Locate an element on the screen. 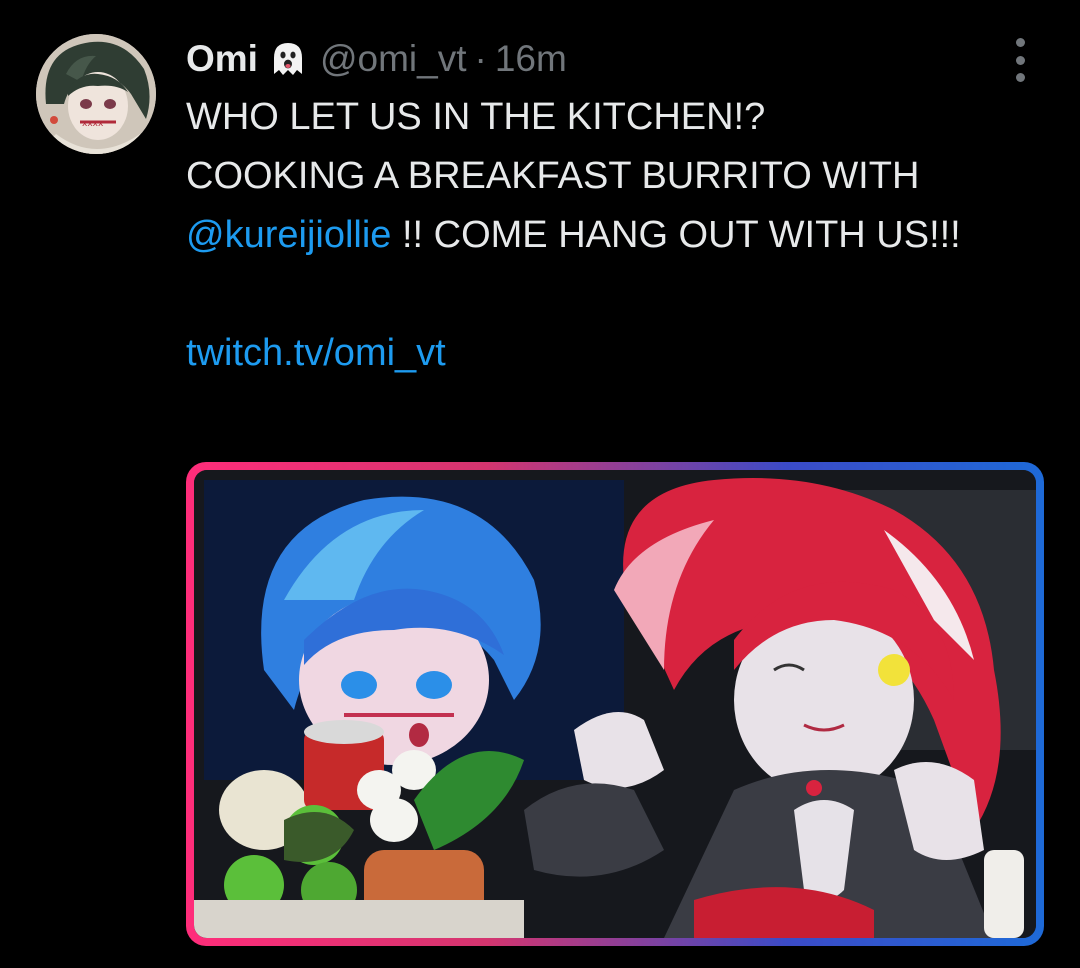 The width and height of the screenshot is (1080, 968). svg-text: xxxx is located at coordinates (93, 124).